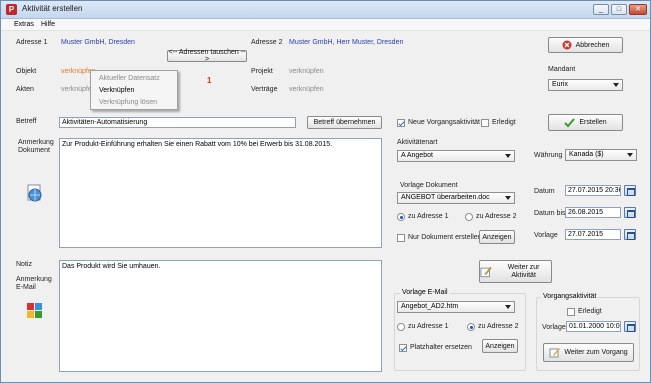 This screenshot has width=651, height=383. I want to click on menu-item-aktueller-datensatz: Aktueller Datensatz, so click(129, 78).